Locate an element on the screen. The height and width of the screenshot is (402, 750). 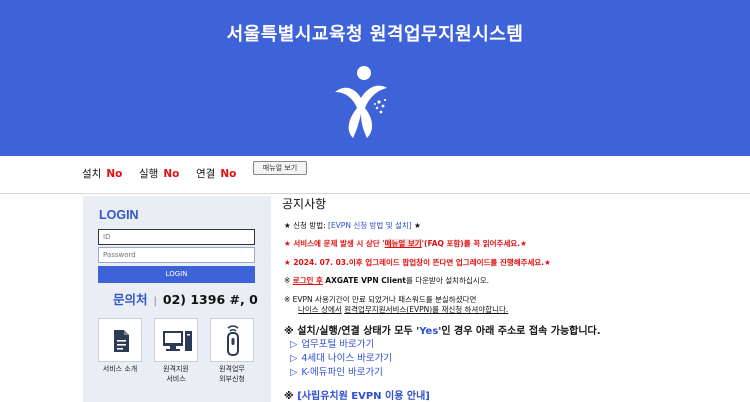
run-status: 실행 No is located at coordinates (159, 173).